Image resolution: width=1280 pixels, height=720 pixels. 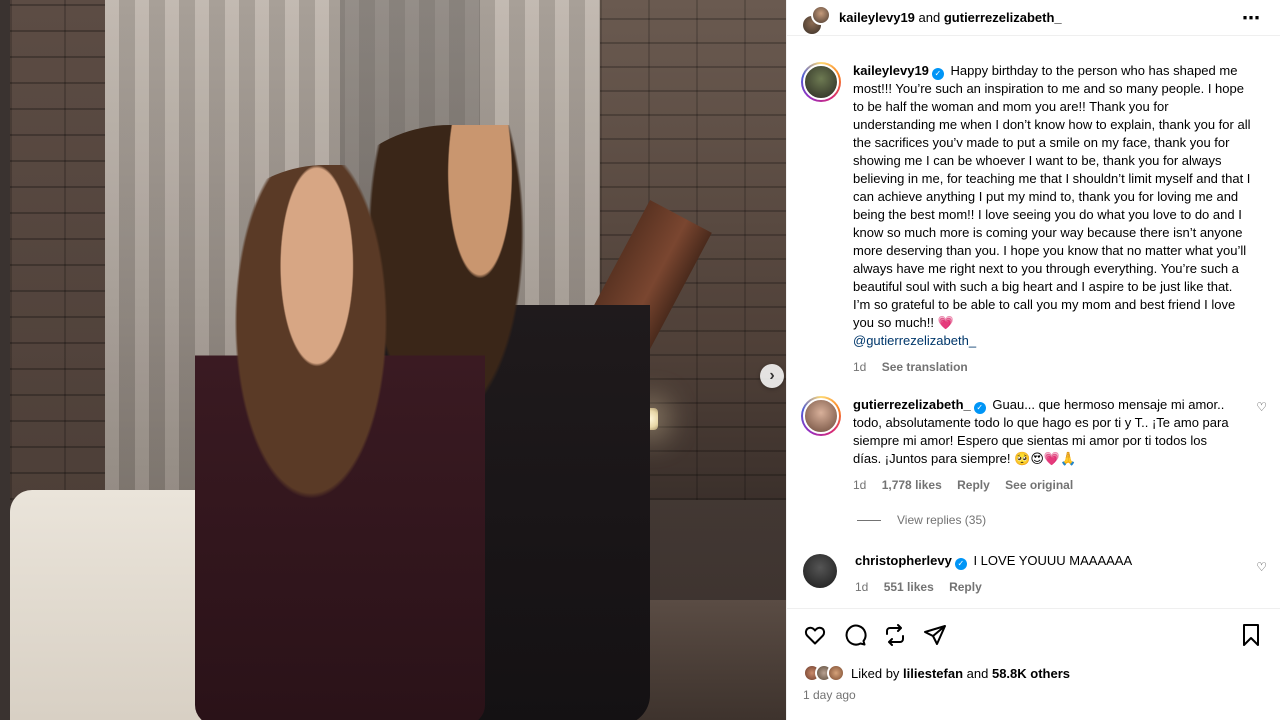 I want to click on heart-icon, so click(x=815, y=635).